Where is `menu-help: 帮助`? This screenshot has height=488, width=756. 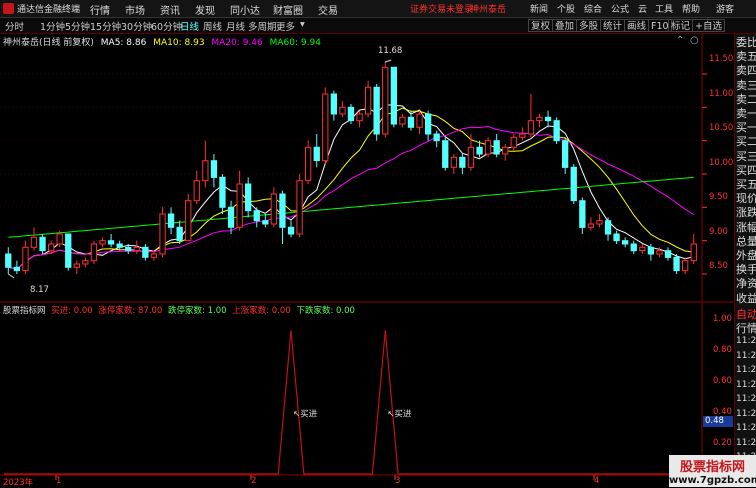 menu-help: 帮助 is located at coordinates (691, 8).